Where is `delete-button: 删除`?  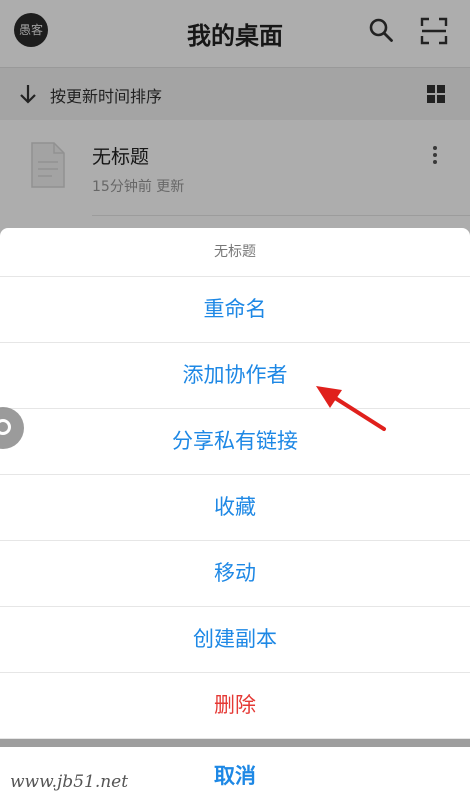 delete-button: 删除 is located at coordinates (235, 706).